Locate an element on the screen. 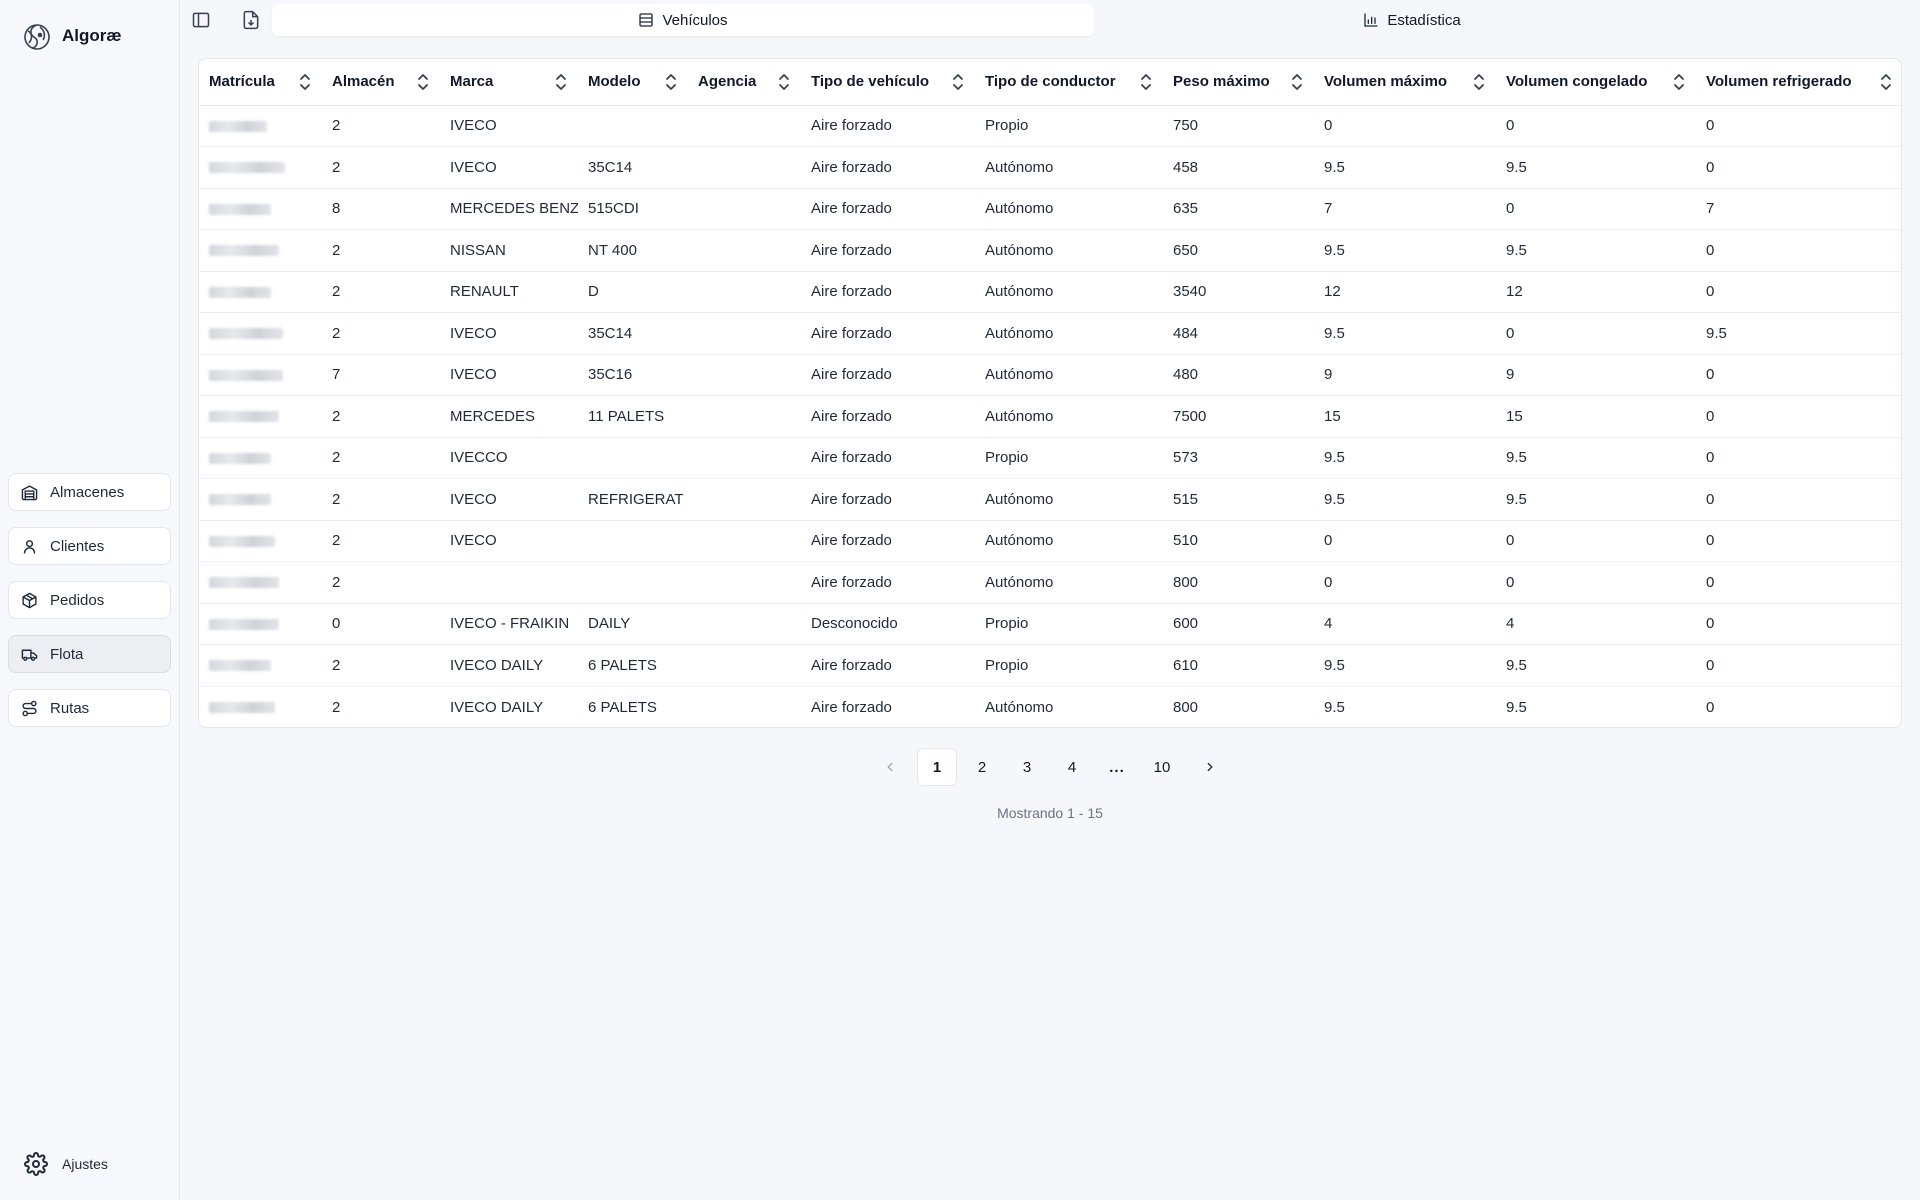 The width and height of the screenshot is (1920, 1200). cell-marca is located at coordinates (509, 582).